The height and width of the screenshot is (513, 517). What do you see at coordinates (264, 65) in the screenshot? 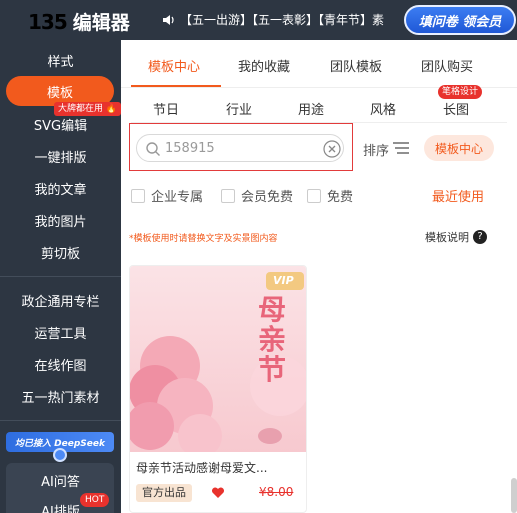
I see `tab-favorites: 我的收藏` at bounding box center [264, 65].